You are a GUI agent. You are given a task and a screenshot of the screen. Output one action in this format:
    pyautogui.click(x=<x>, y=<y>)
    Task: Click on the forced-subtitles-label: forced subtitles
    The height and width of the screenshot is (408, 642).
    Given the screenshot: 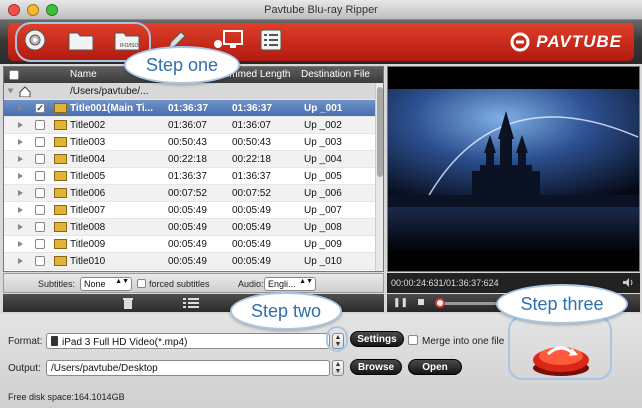 What is the action you would take?
    pyautogui.click(x=179, y=284)
    